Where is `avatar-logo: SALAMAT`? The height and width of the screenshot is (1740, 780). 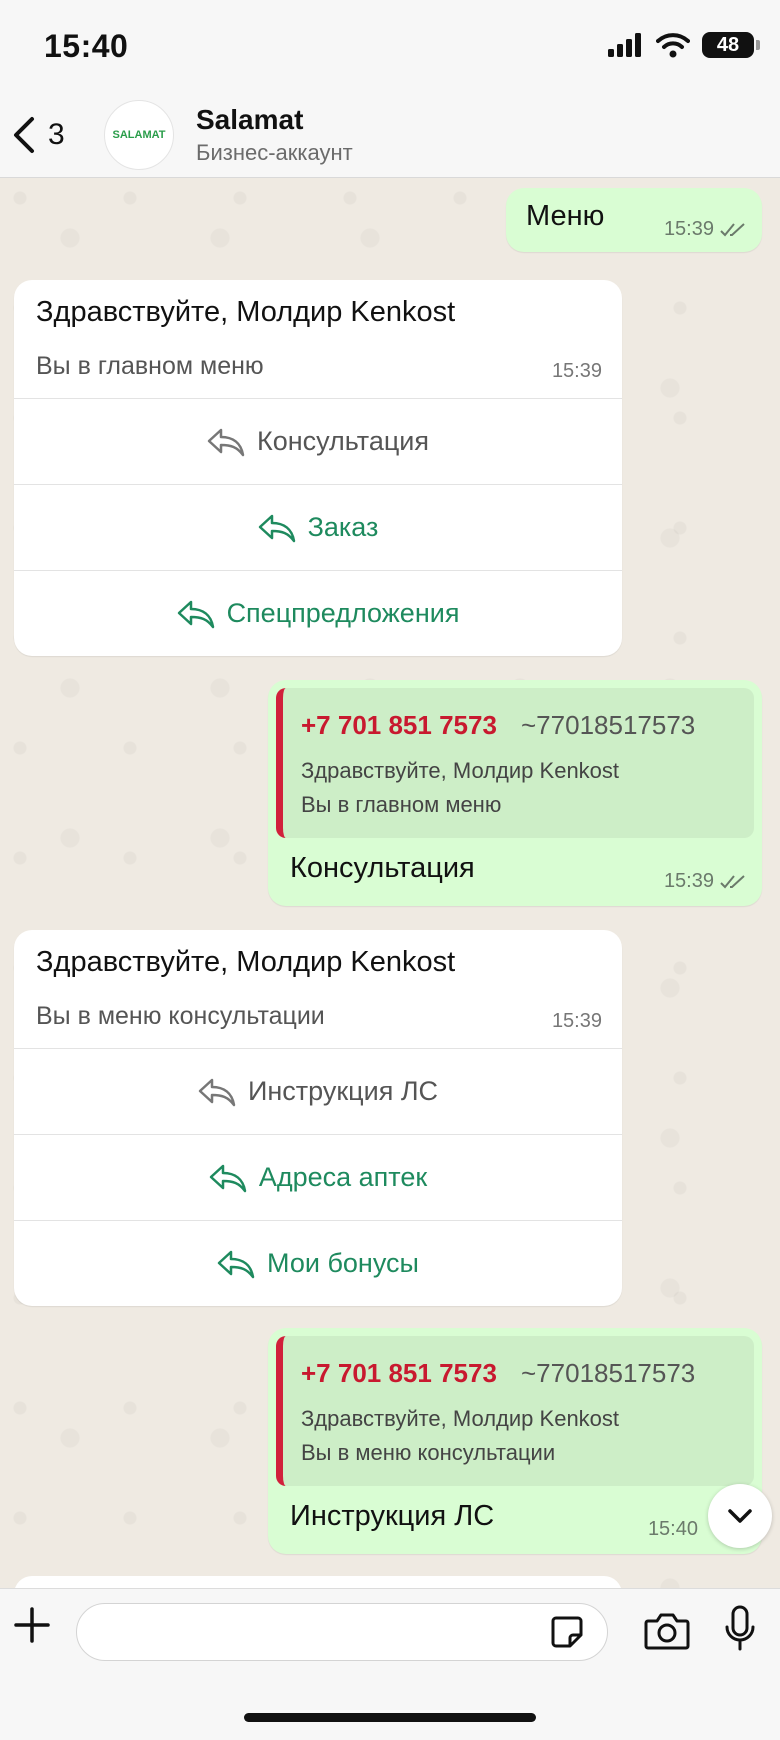 avatar-logo: SALAMAT is located at coordinates (139, 135).